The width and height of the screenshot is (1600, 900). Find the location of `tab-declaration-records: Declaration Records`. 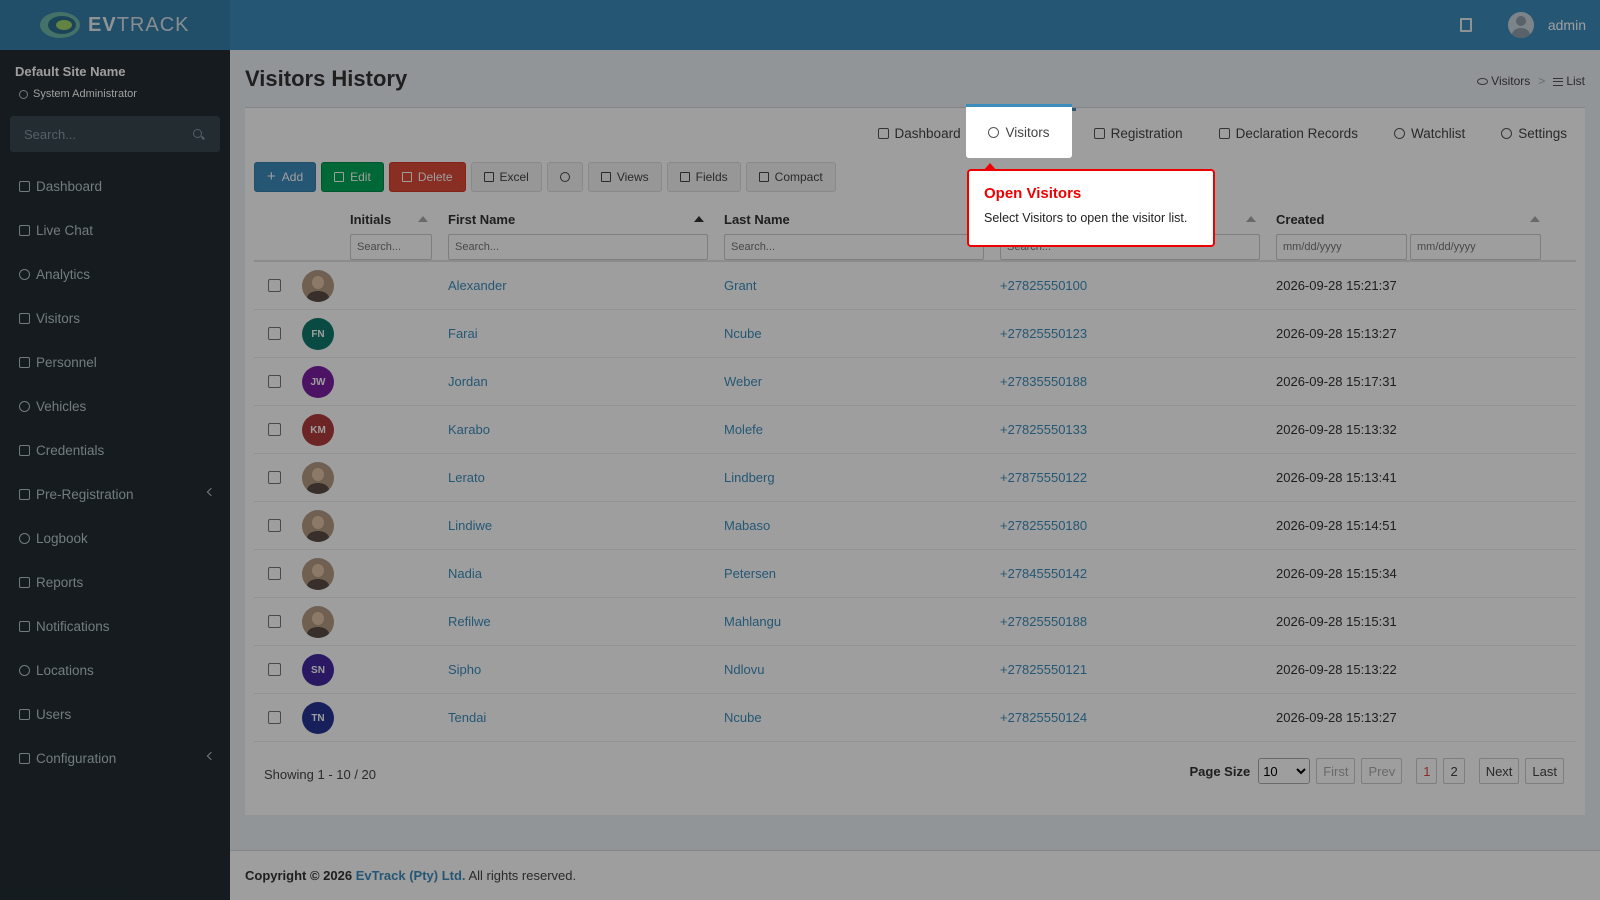

tab-declaration-records: Declaration Records is located at coordinates (1288, 133).